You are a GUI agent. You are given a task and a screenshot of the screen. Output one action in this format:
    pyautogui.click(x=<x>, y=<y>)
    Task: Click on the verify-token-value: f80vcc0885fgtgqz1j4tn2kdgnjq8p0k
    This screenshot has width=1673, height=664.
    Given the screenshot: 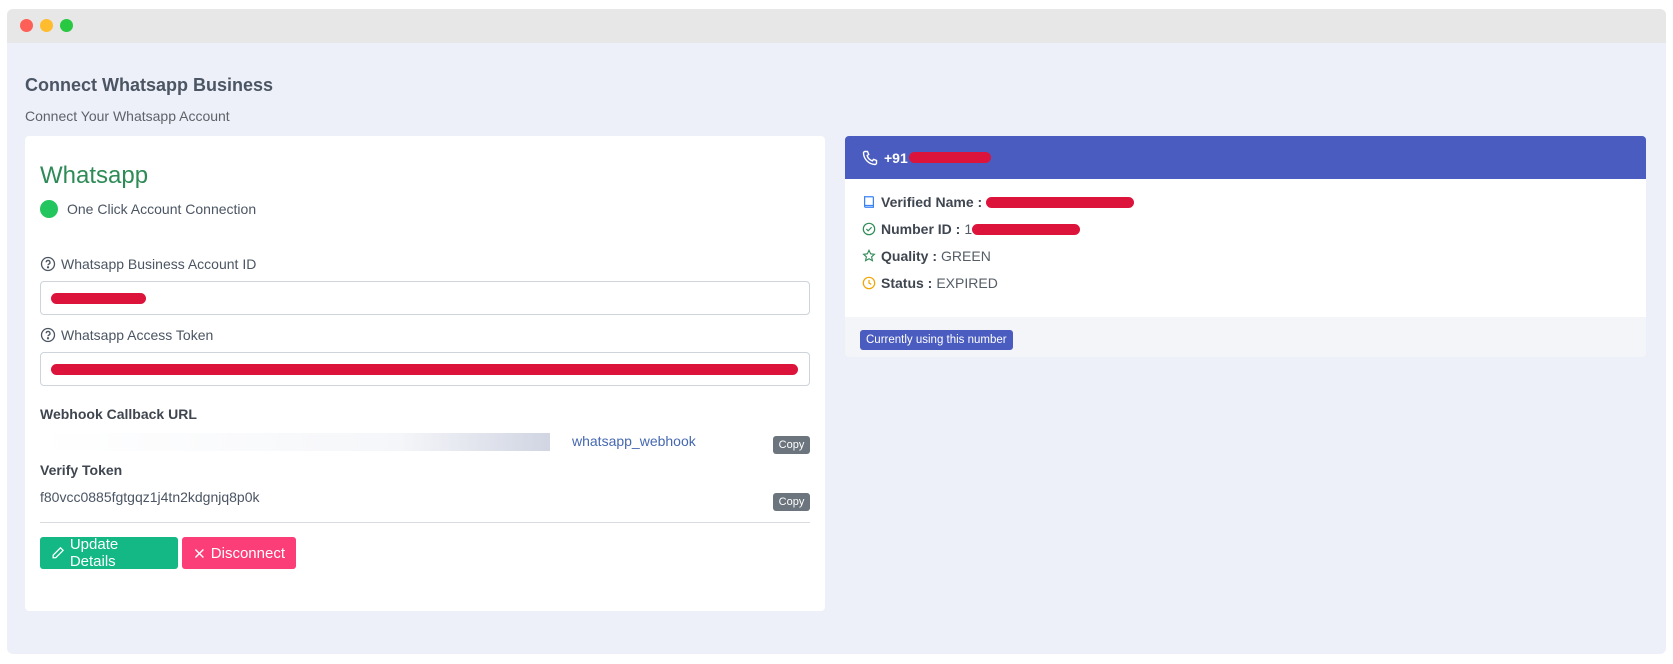 What is the action you would take?
    pyautogui.click(x=150, y=497)
    